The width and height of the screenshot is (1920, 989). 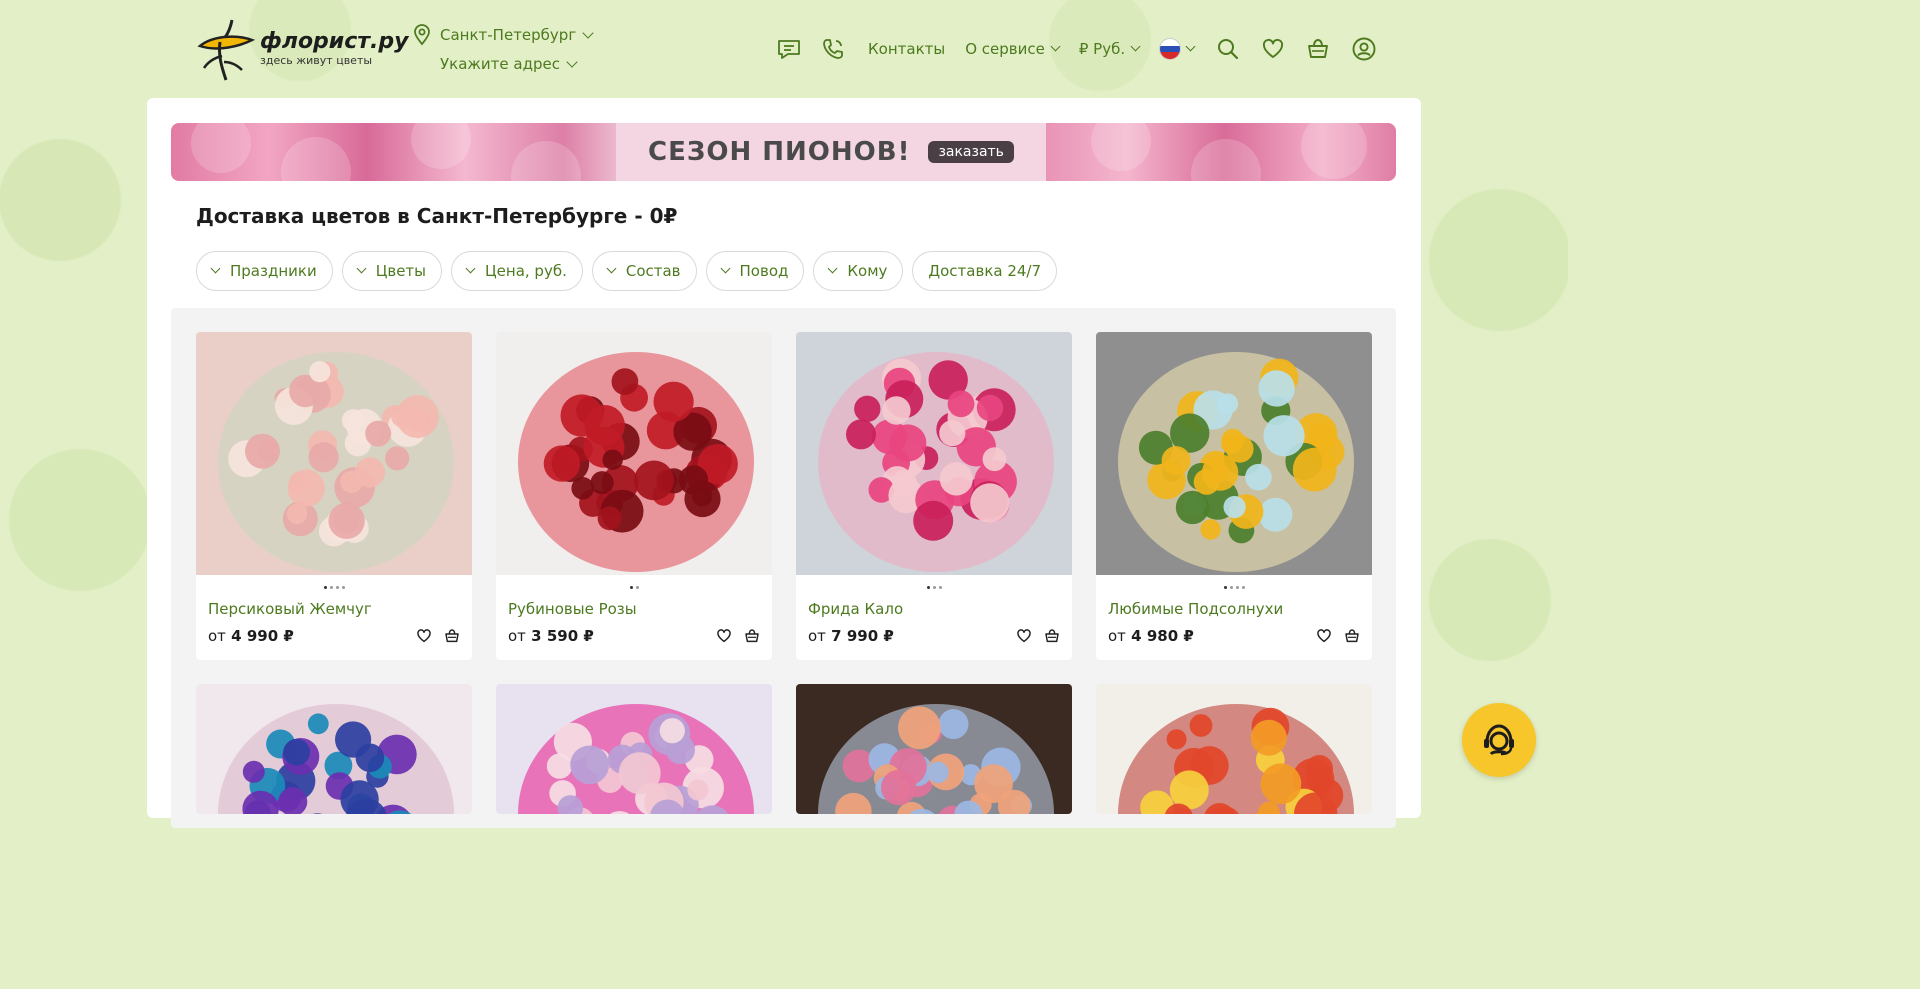 What do you see at coordinates (833, 49) in the screenshot?
I see `phone-icon` at bounding box center [833, 49].